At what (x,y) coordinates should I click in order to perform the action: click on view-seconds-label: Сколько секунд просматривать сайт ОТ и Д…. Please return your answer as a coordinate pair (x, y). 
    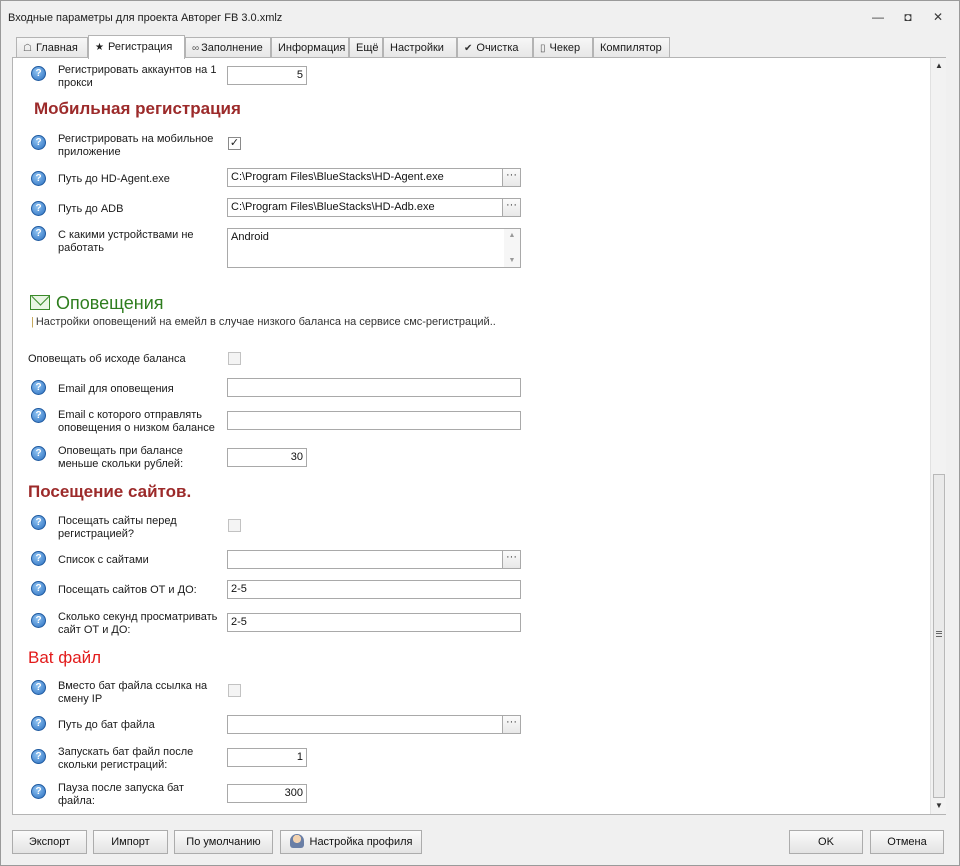
    Looking at the image, I should click on (138, 623).